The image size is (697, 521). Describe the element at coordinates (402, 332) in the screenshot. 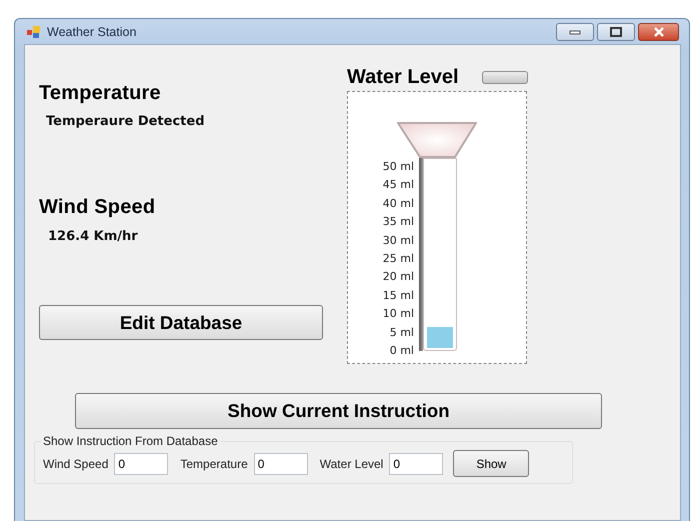

I see `scale-label: 5 ml` at that location.